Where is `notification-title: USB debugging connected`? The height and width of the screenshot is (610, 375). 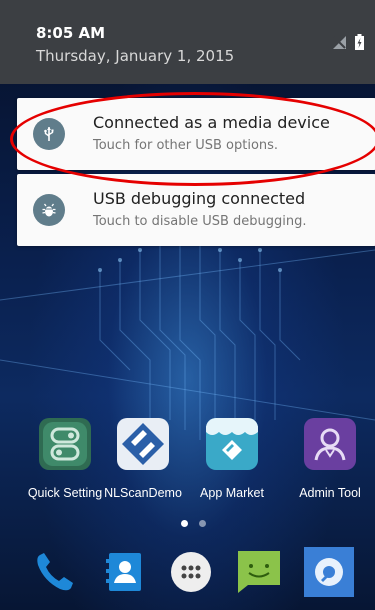 notification-title: USB debugging connected is located at coordinates (199, 198).